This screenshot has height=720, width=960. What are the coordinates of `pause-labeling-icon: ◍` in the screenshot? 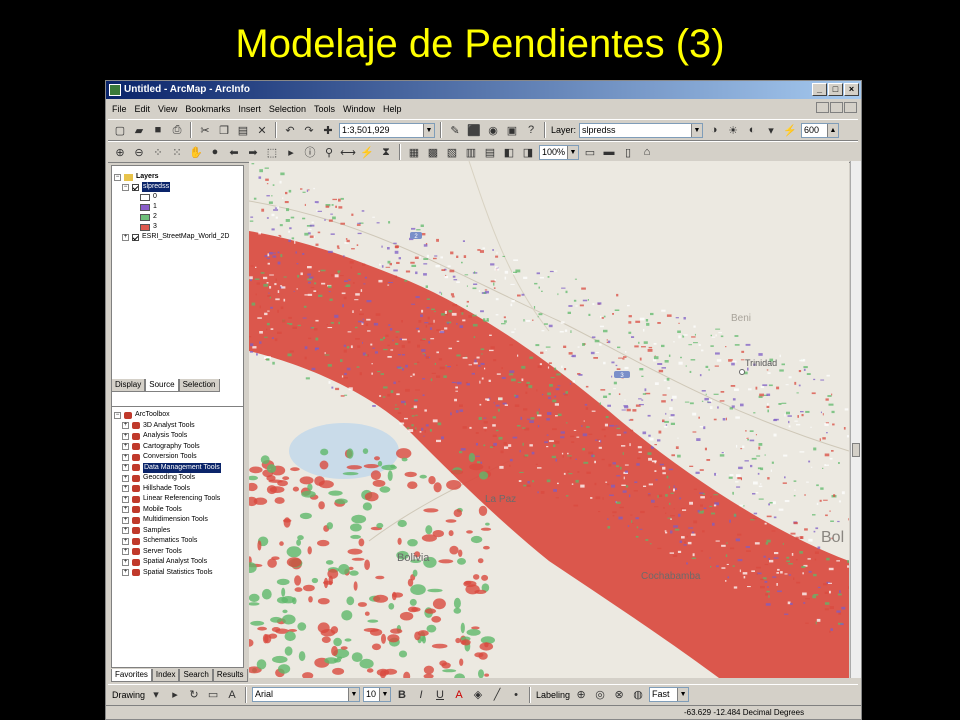 It's located at (638, 695).